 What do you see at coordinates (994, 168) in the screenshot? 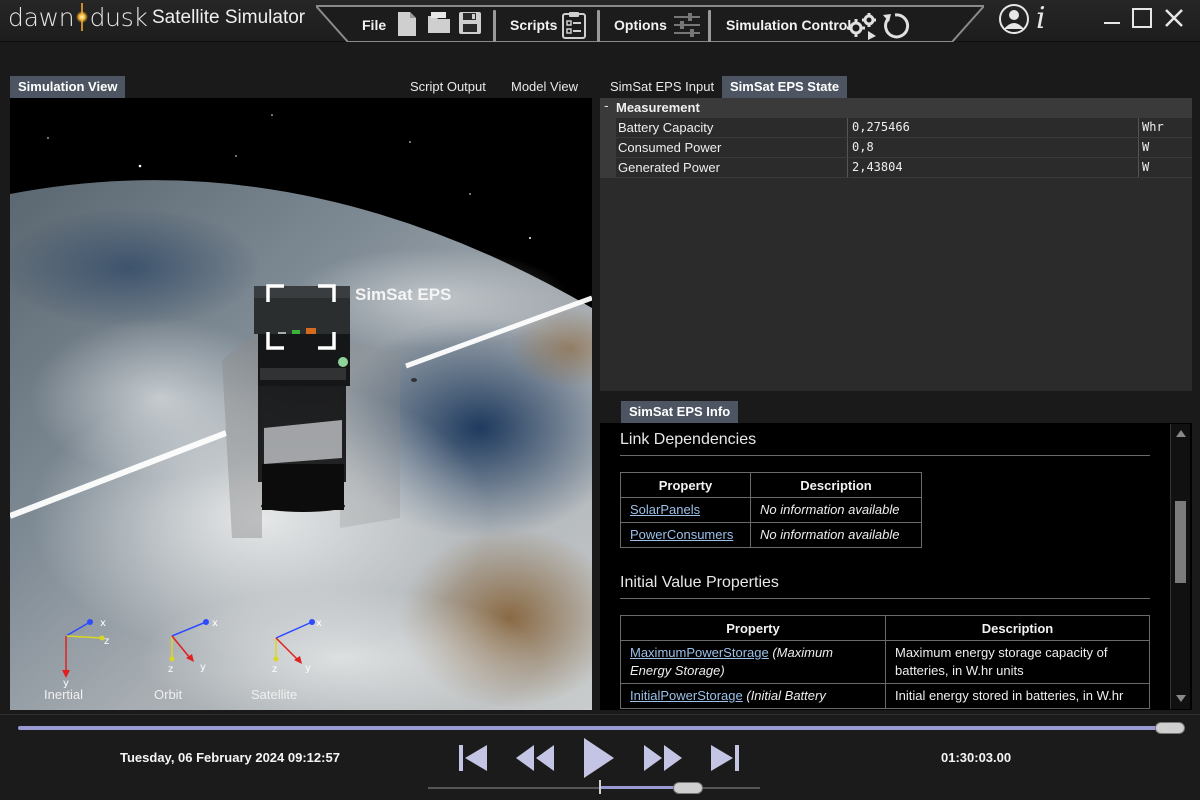
I see `property-value: 2,43804` at bounding box center [994, 168].